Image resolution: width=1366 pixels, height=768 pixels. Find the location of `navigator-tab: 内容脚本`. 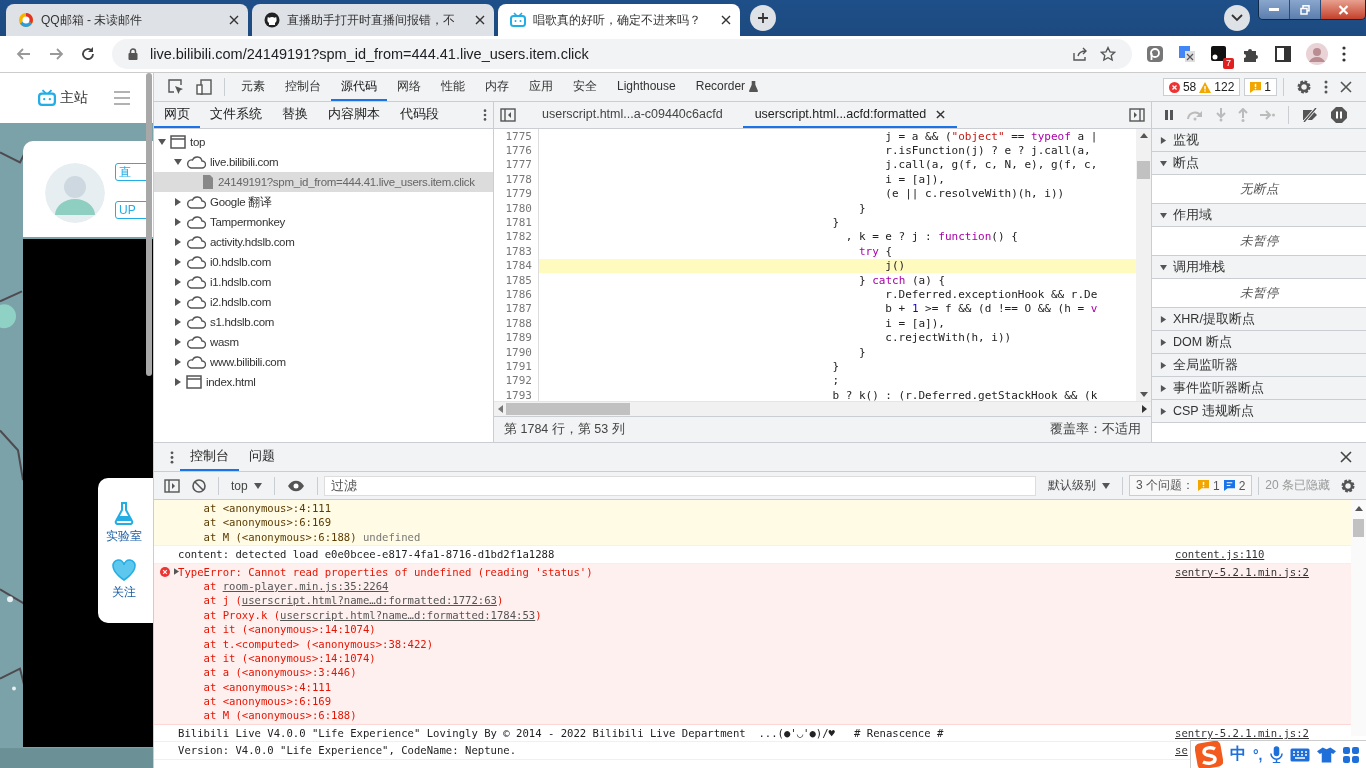

navigator-tab: 内容脚本 is located at coordinates (354, 115).